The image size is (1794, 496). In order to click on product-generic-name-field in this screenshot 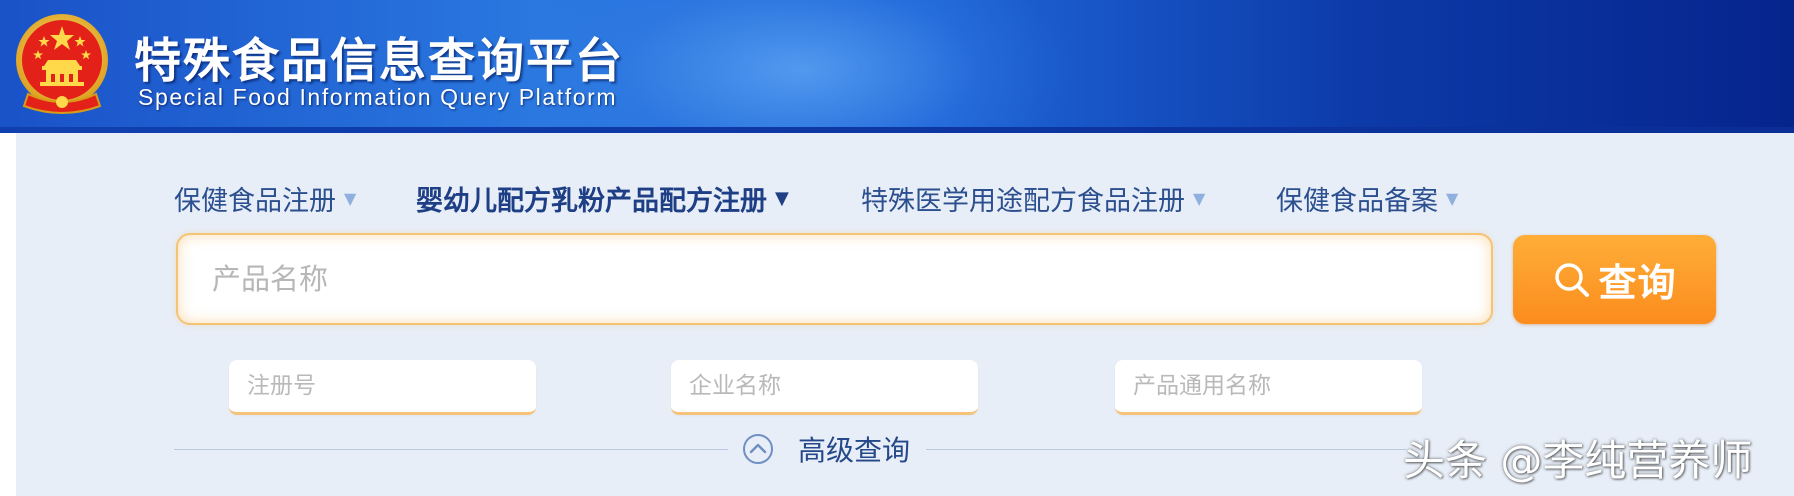, I will do `click(1268, 387)`.